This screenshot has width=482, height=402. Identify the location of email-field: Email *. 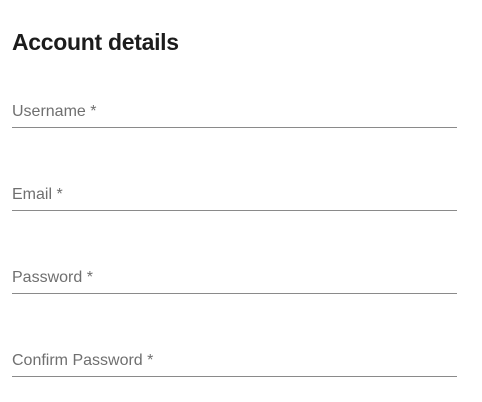
(234, 195).